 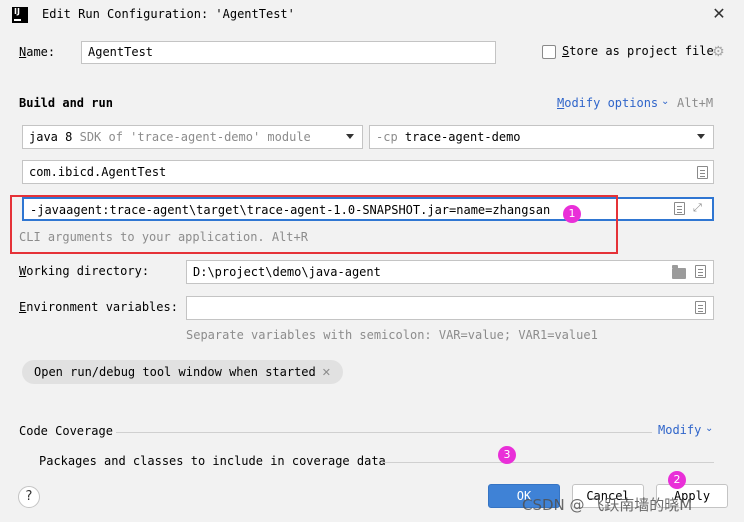 What do you see at coordinates (287, 272) in the screenshot?
I see `working-directory-value: D:\project\demo\java-agent` at bounding box center [287, 272].